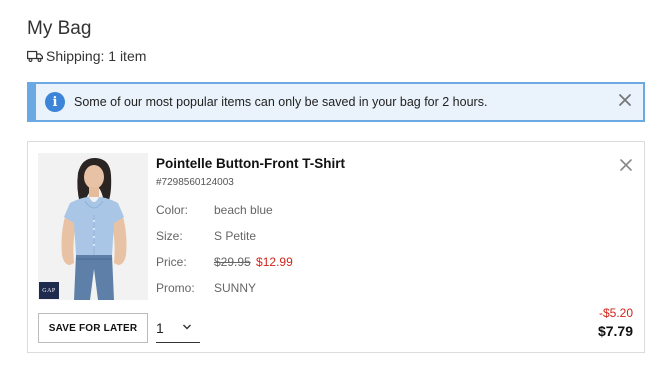 Image resolution: width=672 pixels, height=381 pixels. Describe the element at coordinates (172, 210) in the screenshot. I see `color-label: Color:` at that location.